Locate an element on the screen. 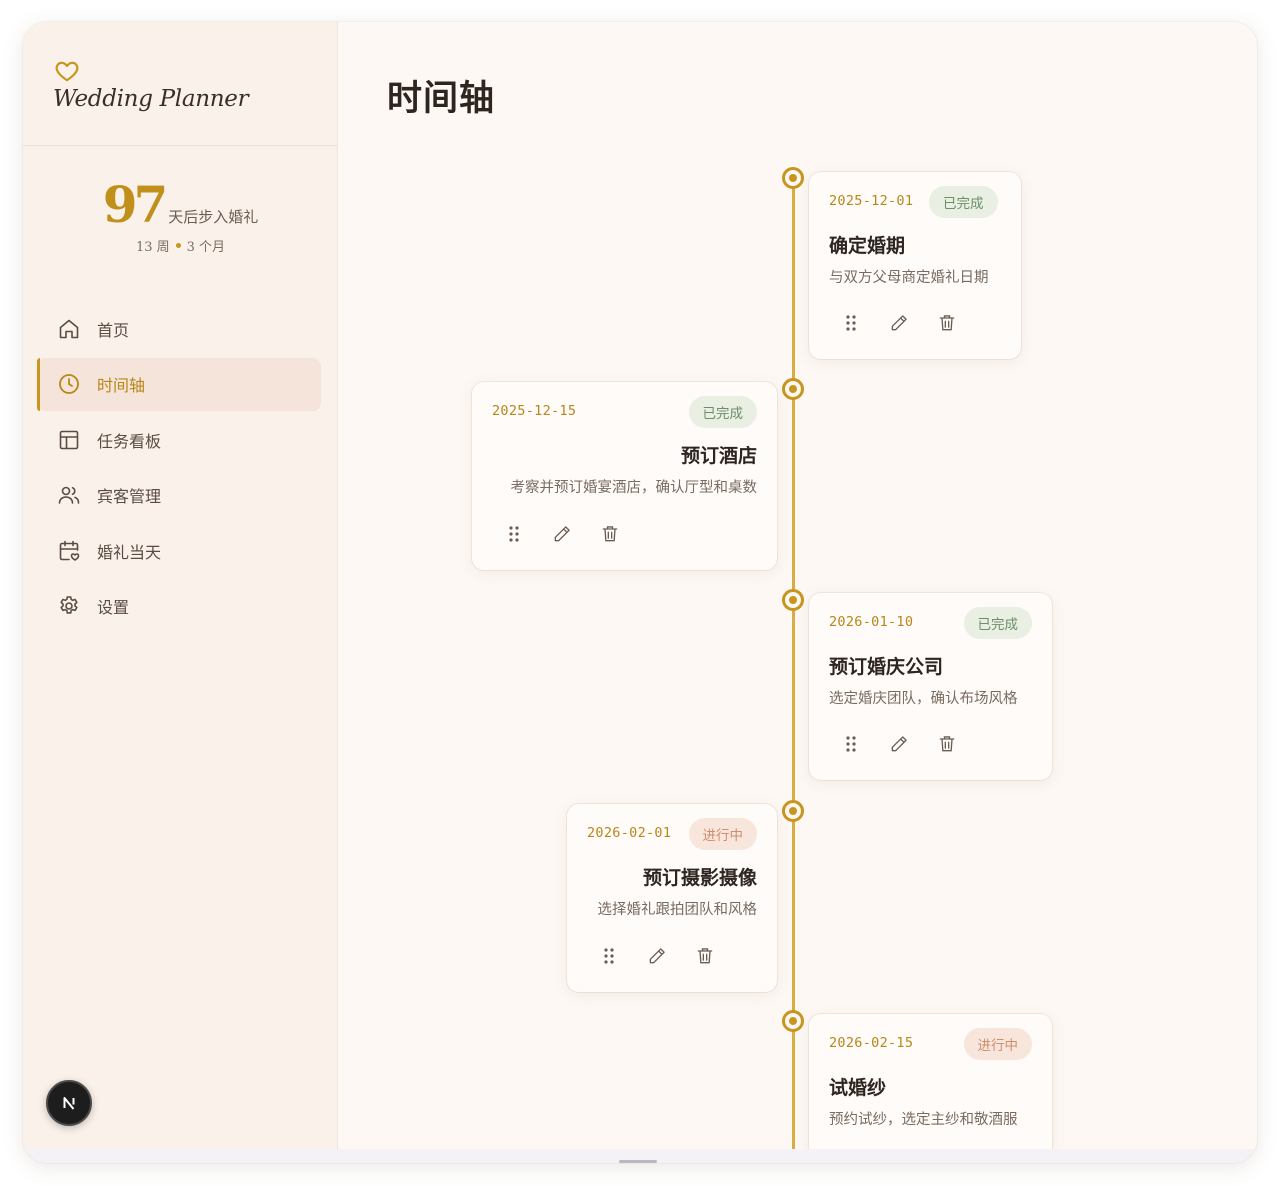  sidebar-item-label: 设置 is located at coordinates (113, 607).